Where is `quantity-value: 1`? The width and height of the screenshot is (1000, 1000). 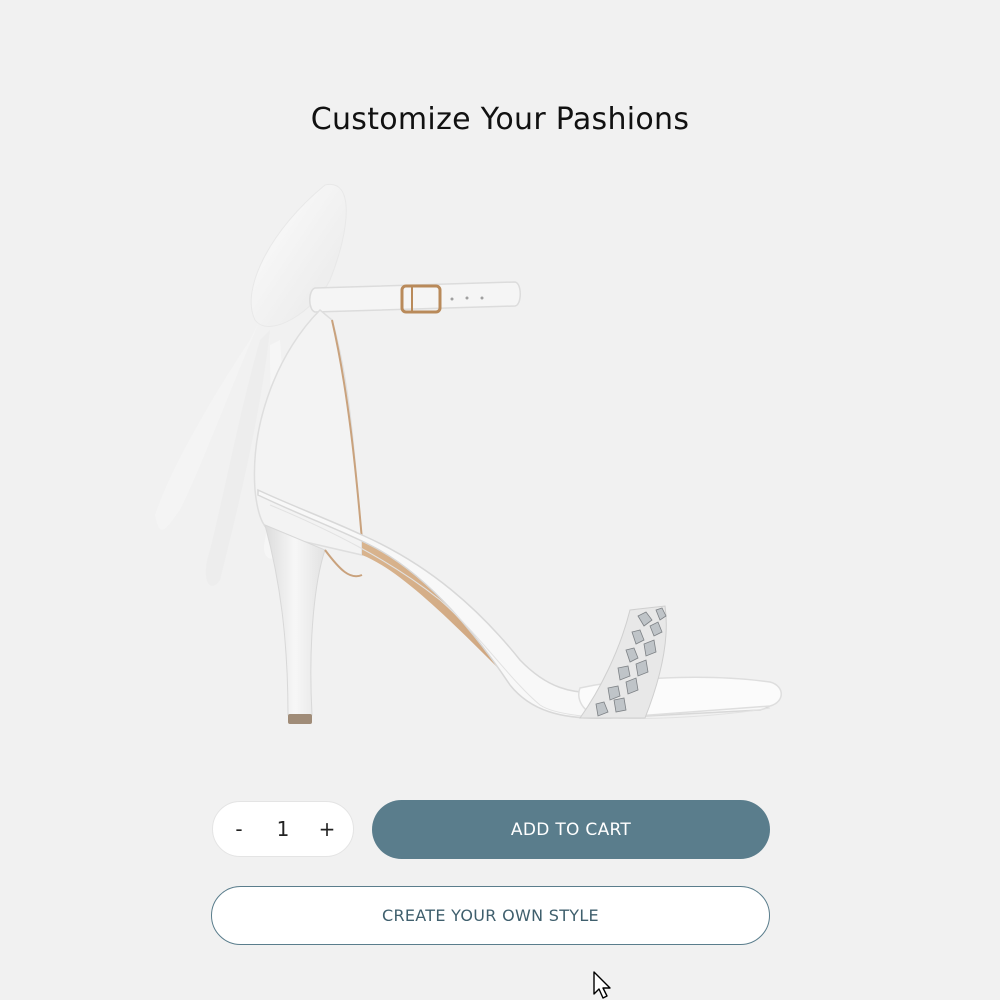
quantity-value: 1 is located at coordinates (283, 829).